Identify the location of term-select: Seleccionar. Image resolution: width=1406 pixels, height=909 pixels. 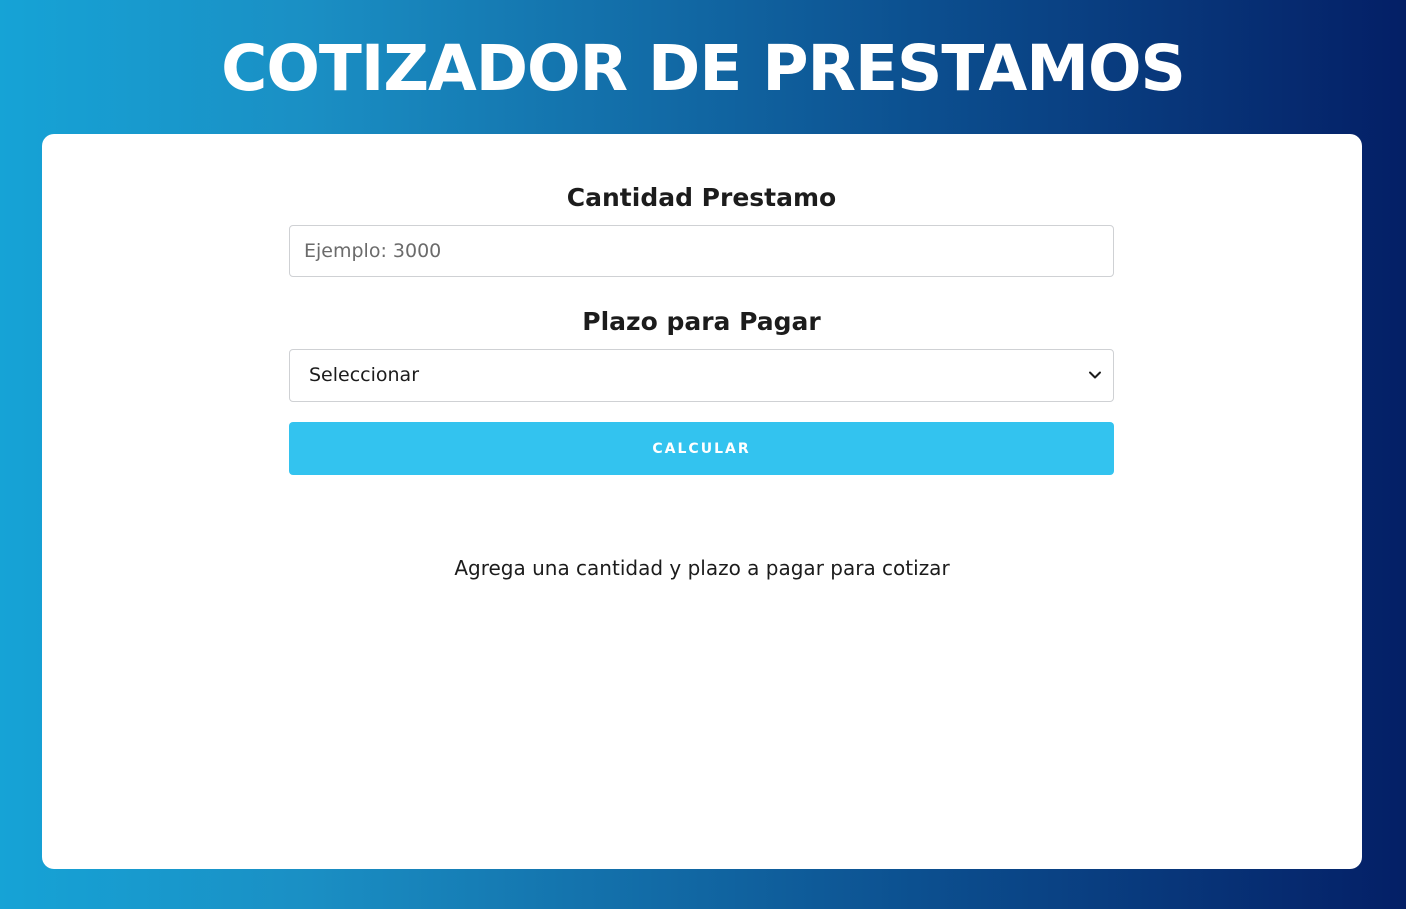
(701, 375).